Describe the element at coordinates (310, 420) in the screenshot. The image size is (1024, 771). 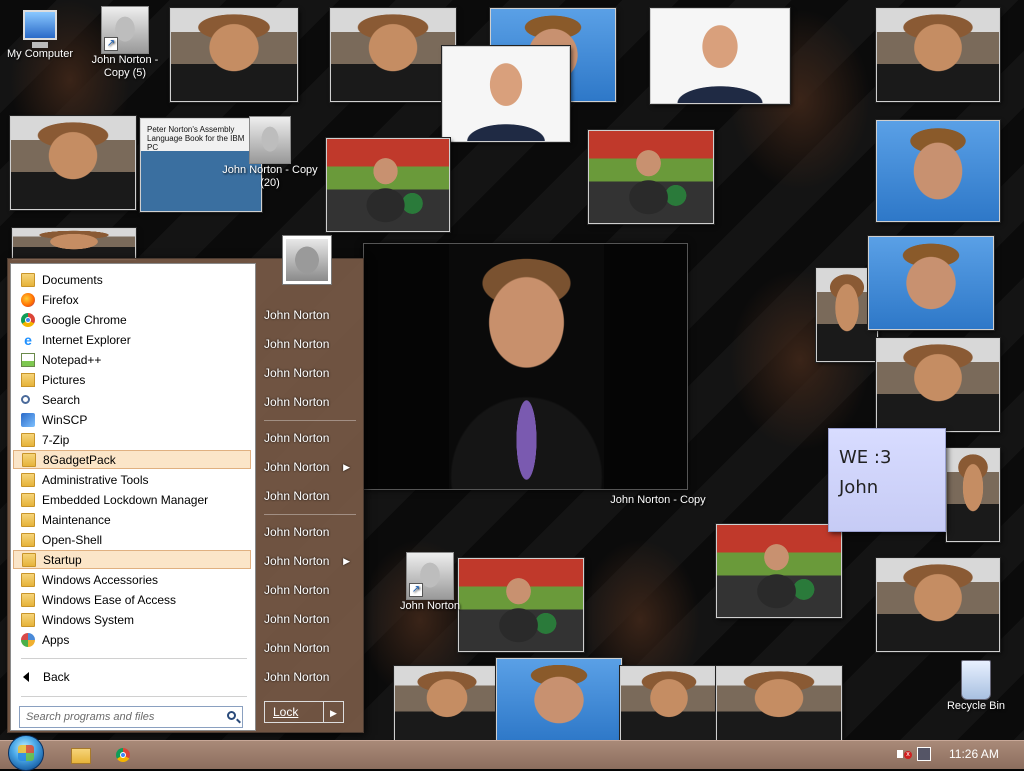
I see `separator` at that location.